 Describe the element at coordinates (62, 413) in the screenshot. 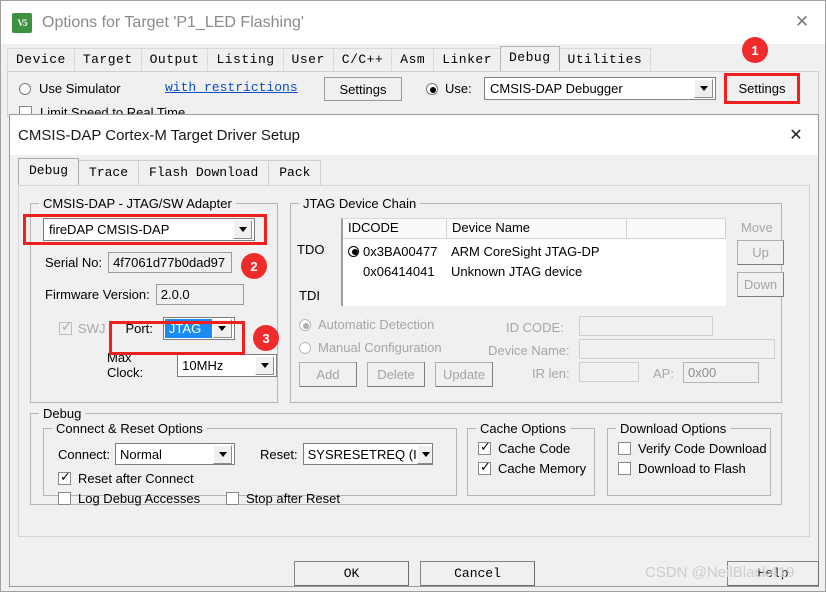

I see `debug-group-title: Debug` at that location.